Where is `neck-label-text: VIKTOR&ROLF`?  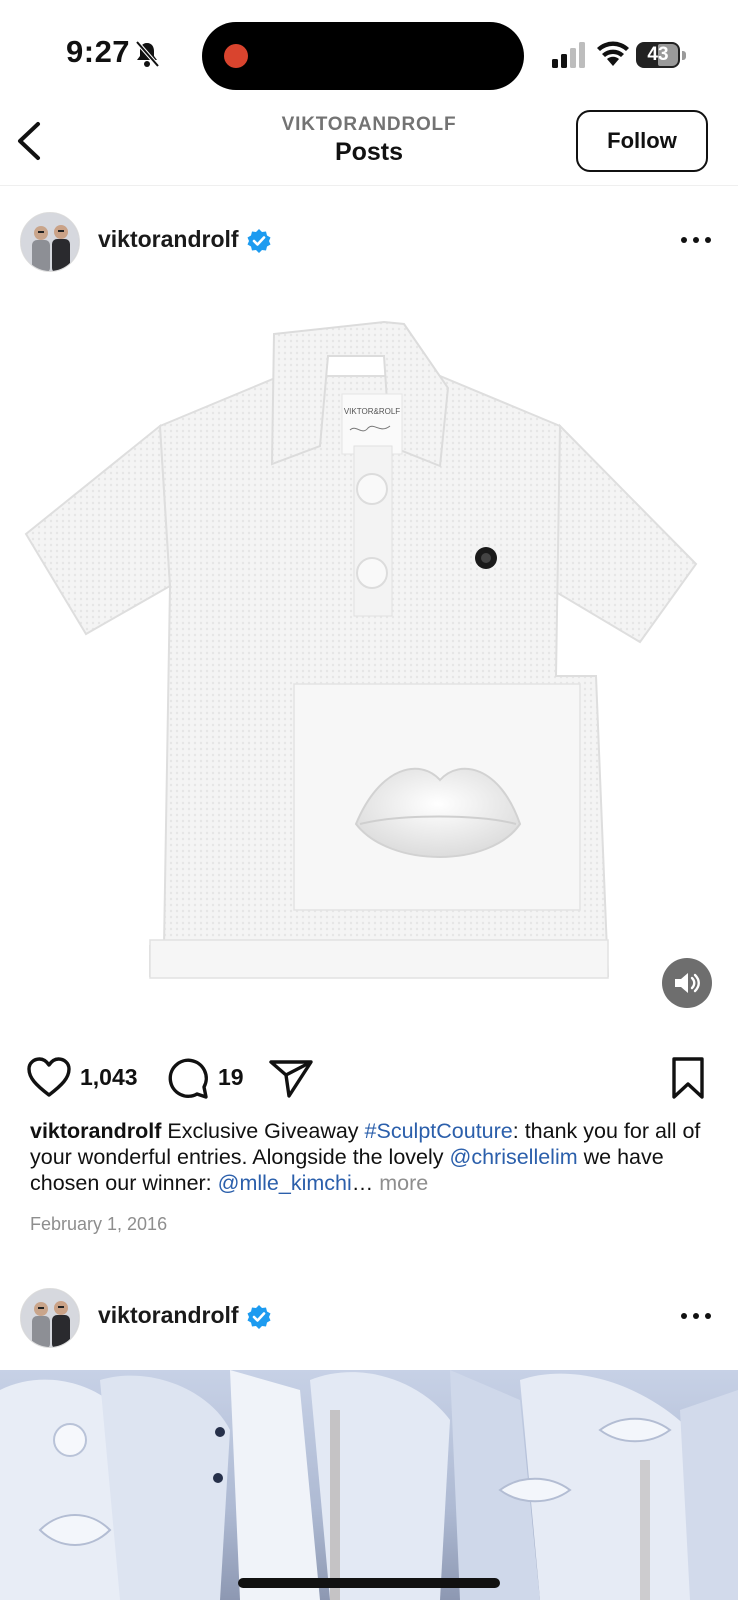 neck-label-text: VIKTOR&ROLF is located at coordinates (372, 411).